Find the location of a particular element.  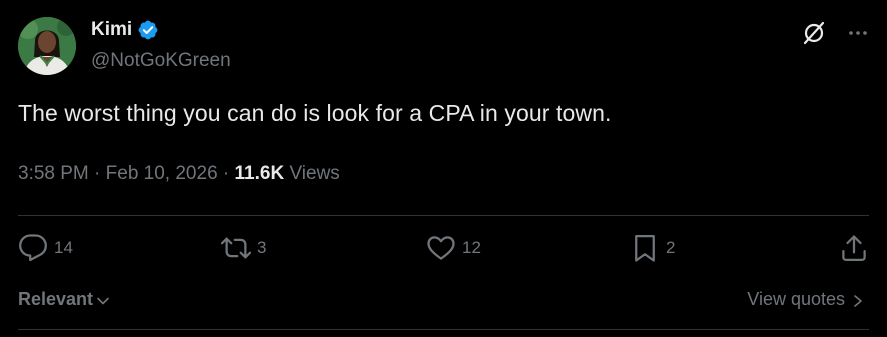

author-handle: @NotGoKGreen is located at coordinates (161, 61).